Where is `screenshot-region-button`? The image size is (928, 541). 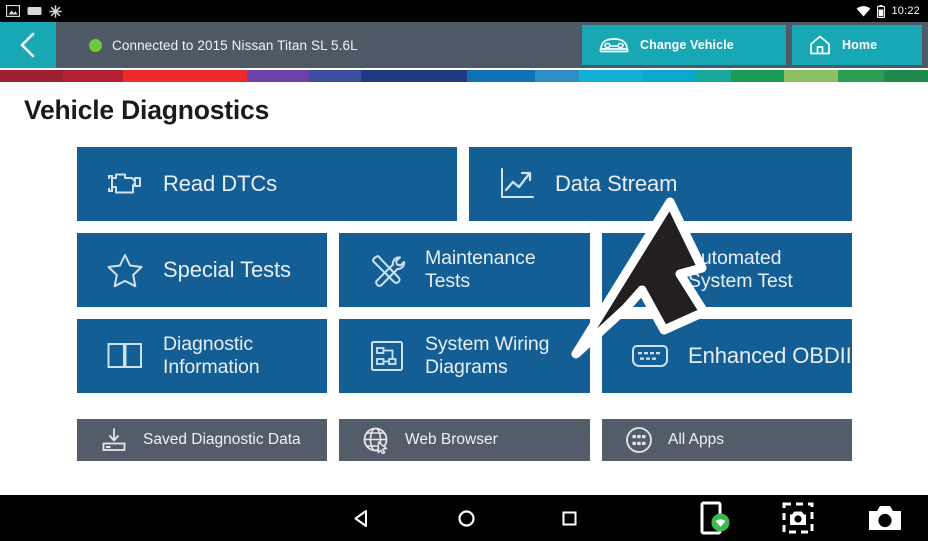 screenshot-region-button is located at coordinates (798, 518).